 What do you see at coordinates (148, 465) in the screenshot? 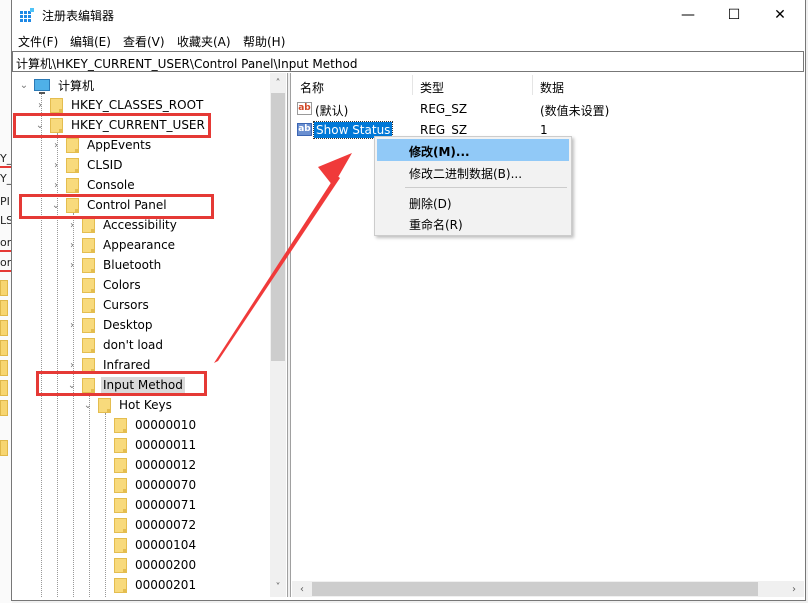
I see `tree-node-hotkey: 00000012` at bounding box center [148, 465].